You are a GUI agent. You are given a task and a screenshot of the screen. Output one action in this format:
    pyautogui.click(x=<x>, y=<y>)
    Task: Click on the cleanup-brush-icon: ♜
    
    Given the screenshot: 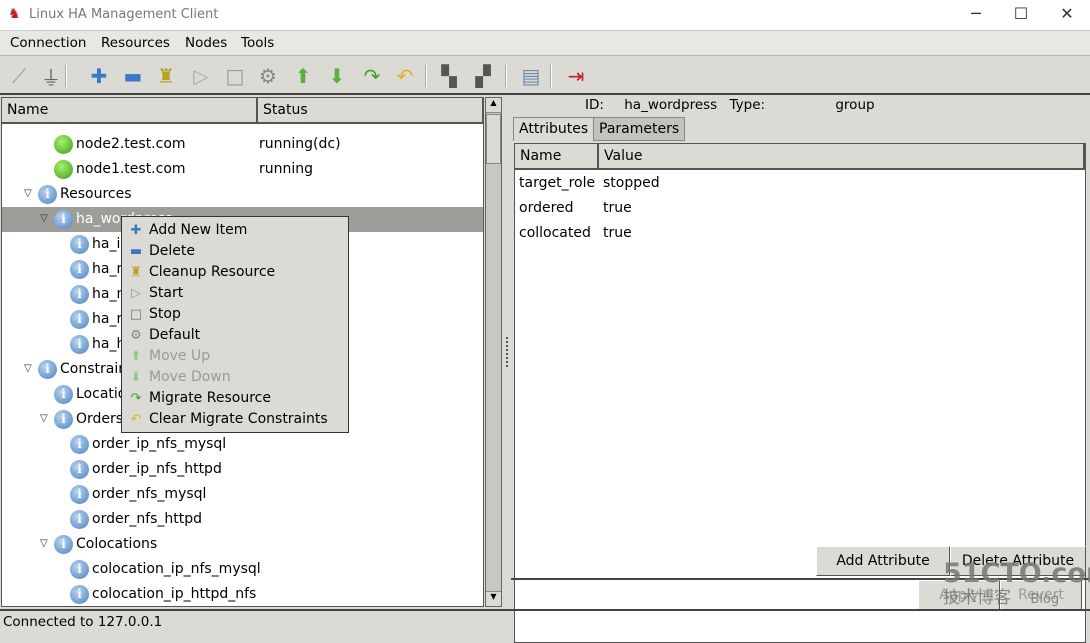 What is the action you would take?
    pyautogui.click(x=166, y=76)
    